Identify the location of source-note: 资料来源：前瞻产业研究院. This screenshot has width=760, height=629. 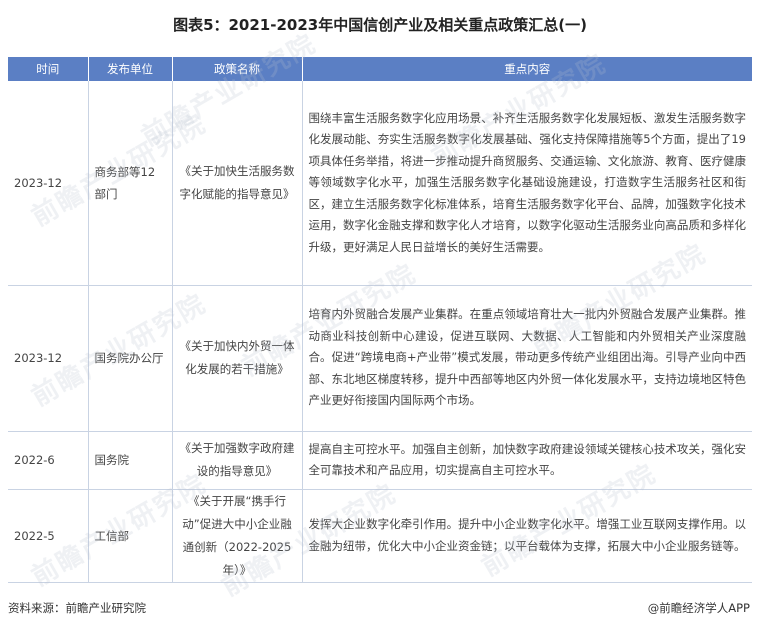
(77, 608).